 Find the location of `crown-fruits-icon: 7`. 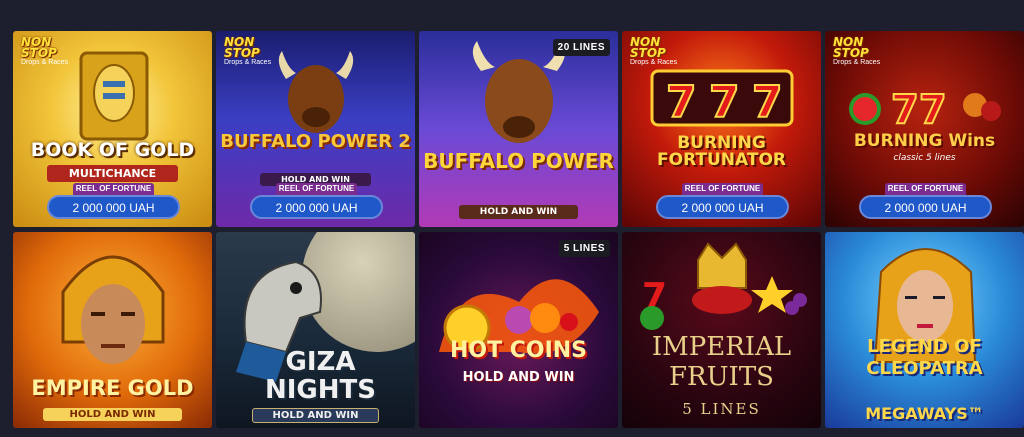

crown-fruits-icon: 7 is located at coordinates (723, 286).